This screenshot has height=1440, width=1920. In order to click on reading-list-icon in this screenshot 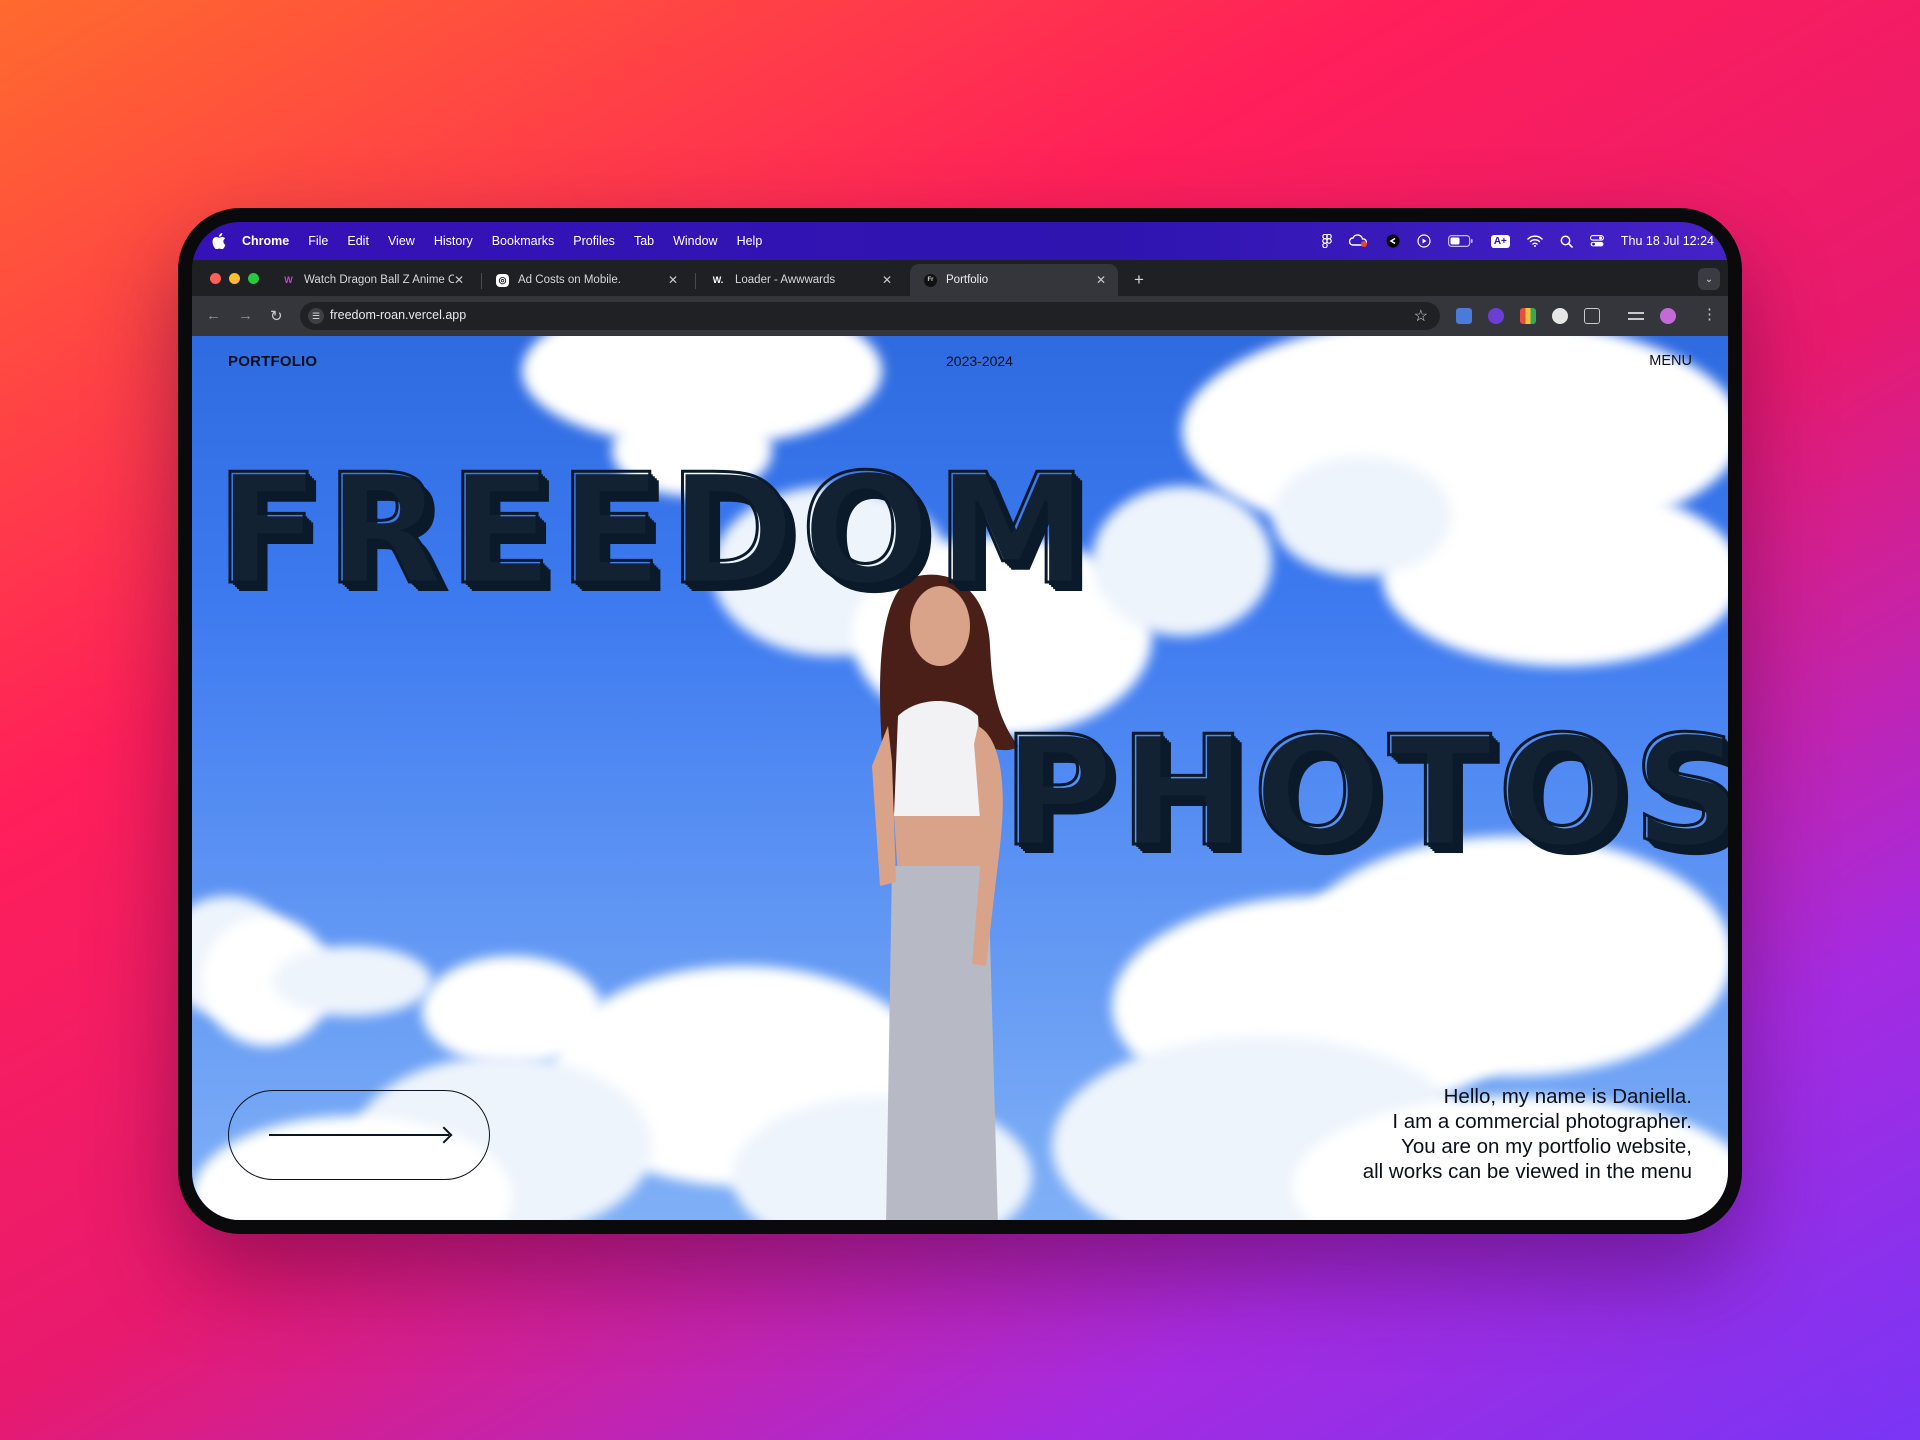, I will do `click(1636, 316)`.